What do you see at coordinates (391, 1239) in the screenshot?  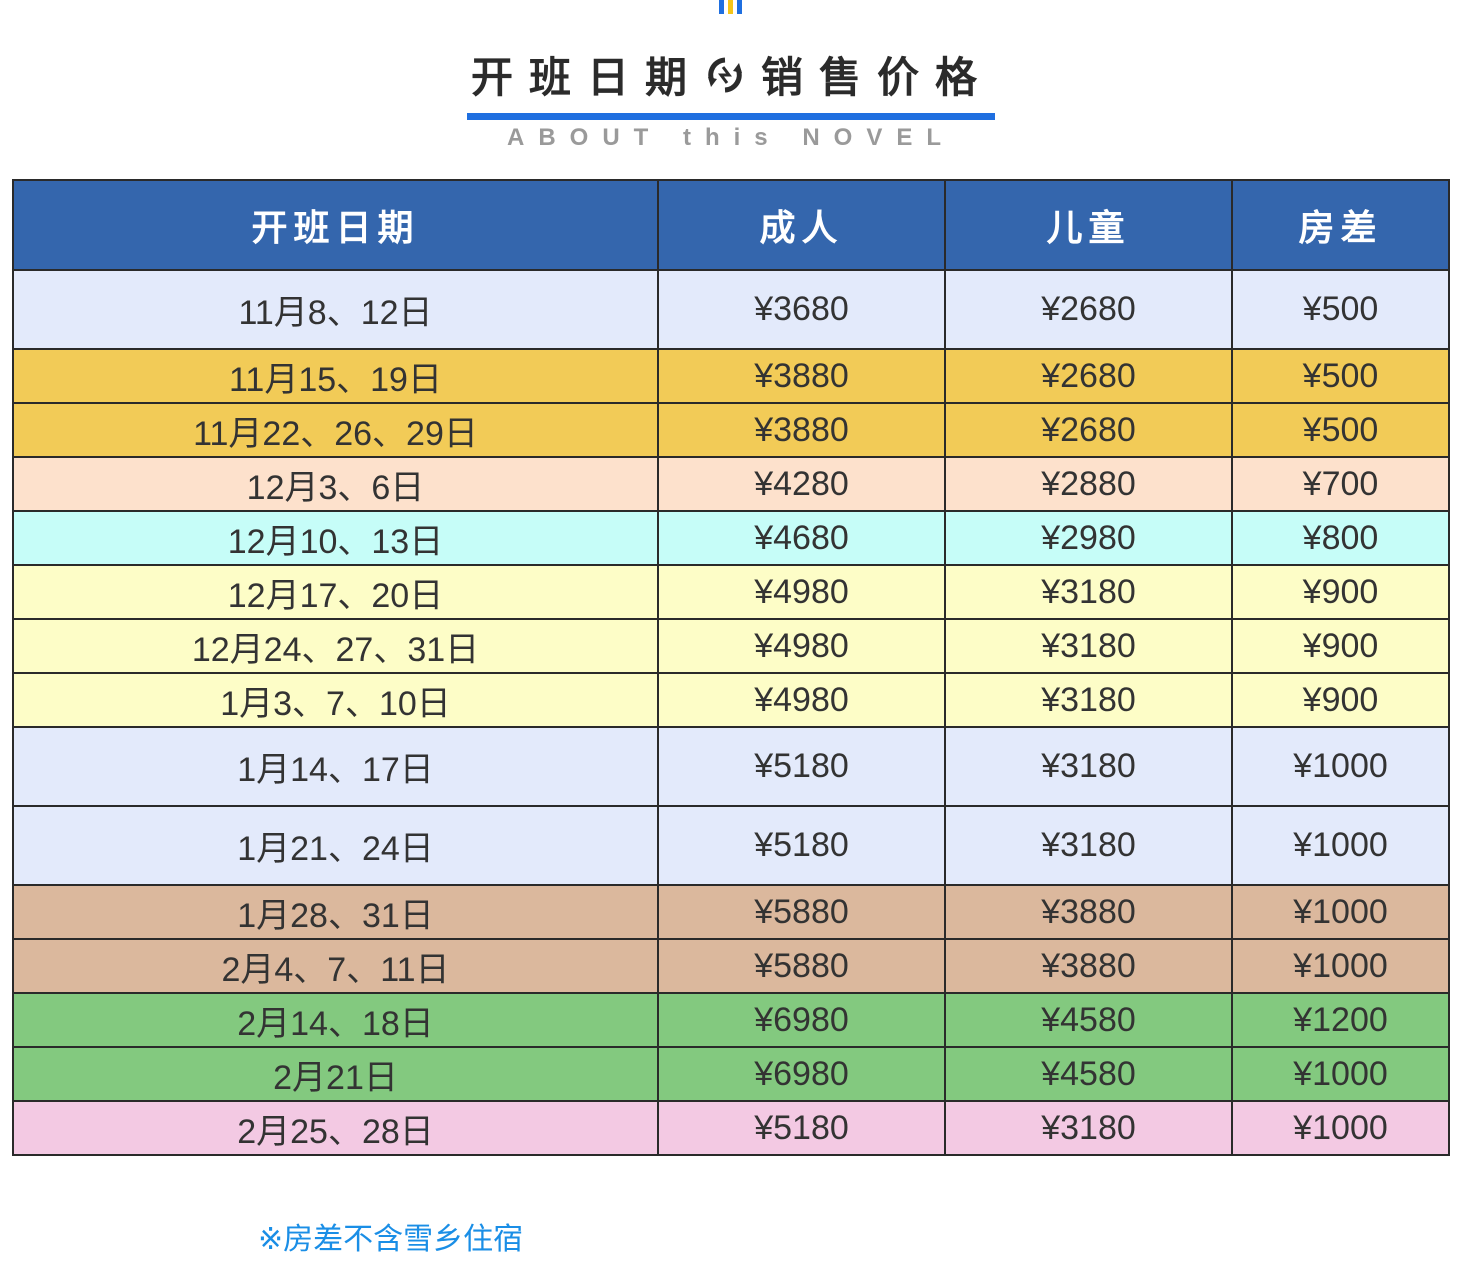 I see `footnote: ※房差不含雪乡住宿` at bounding box center [391, 1239].